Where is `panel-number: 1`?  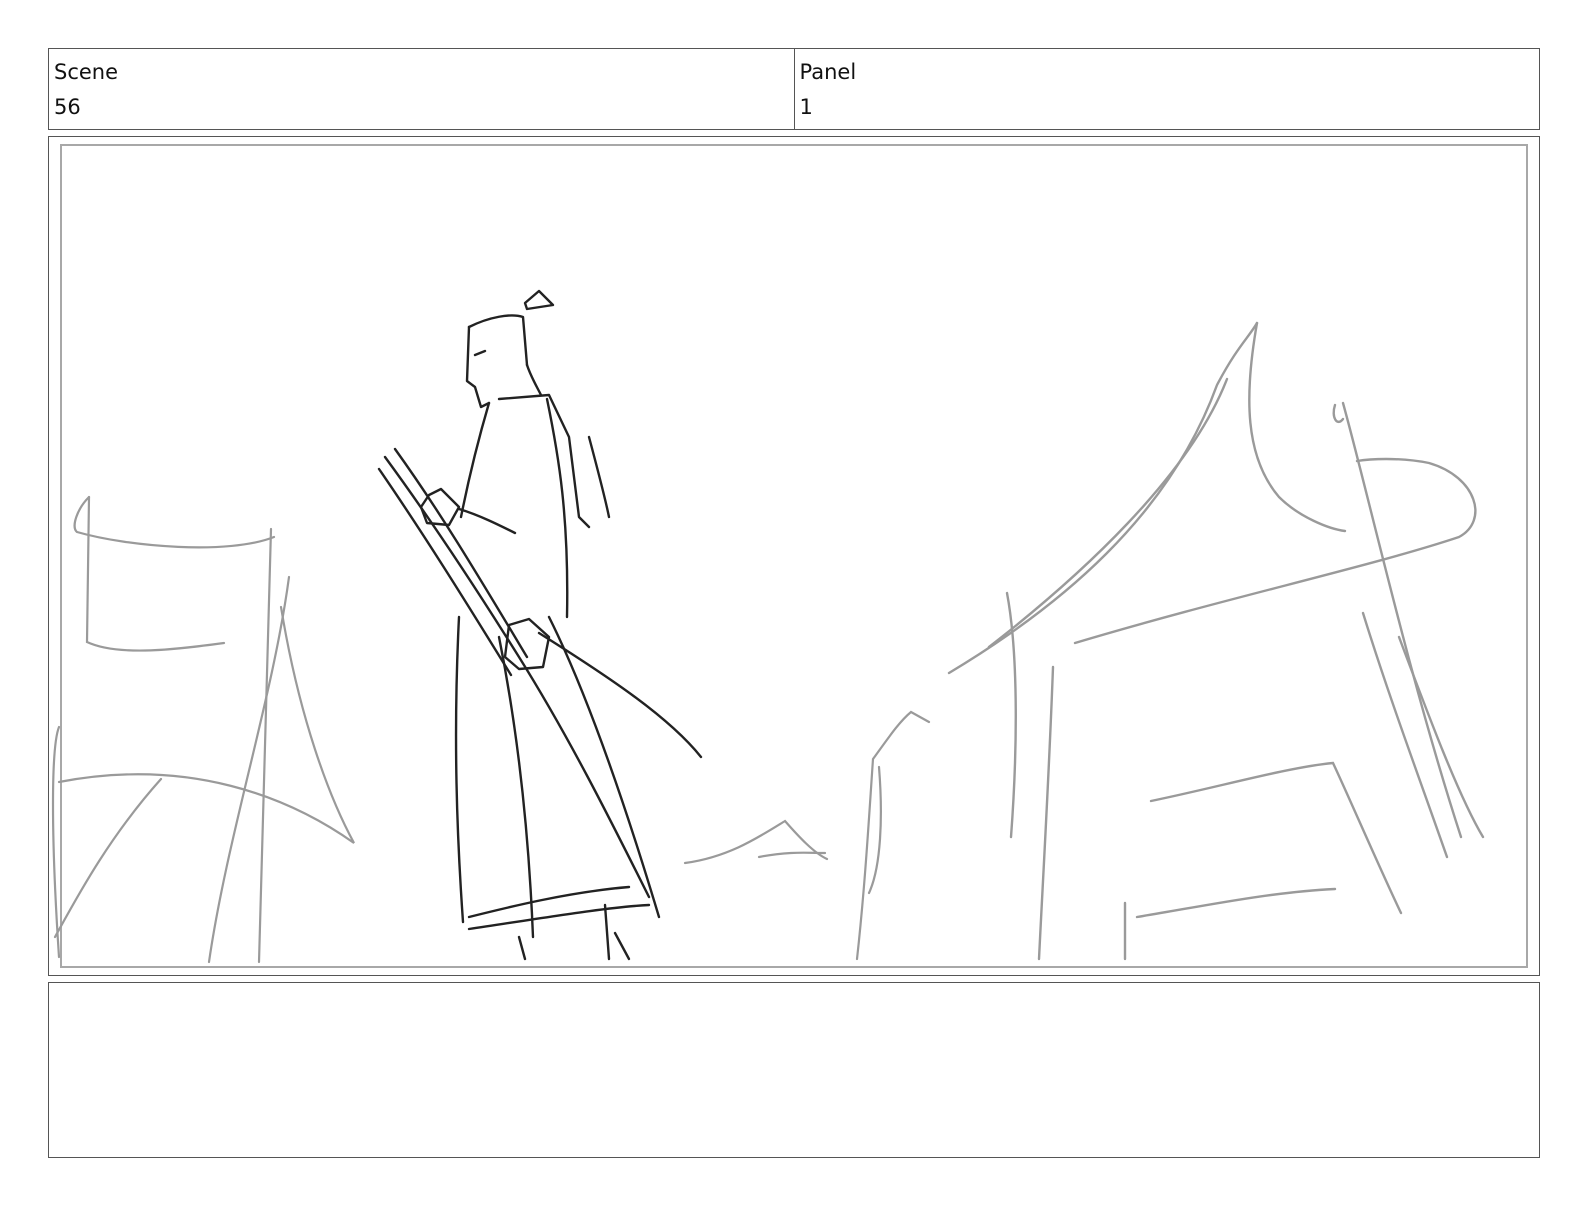 panel-number: 1 is located at coordinates (806, 107).